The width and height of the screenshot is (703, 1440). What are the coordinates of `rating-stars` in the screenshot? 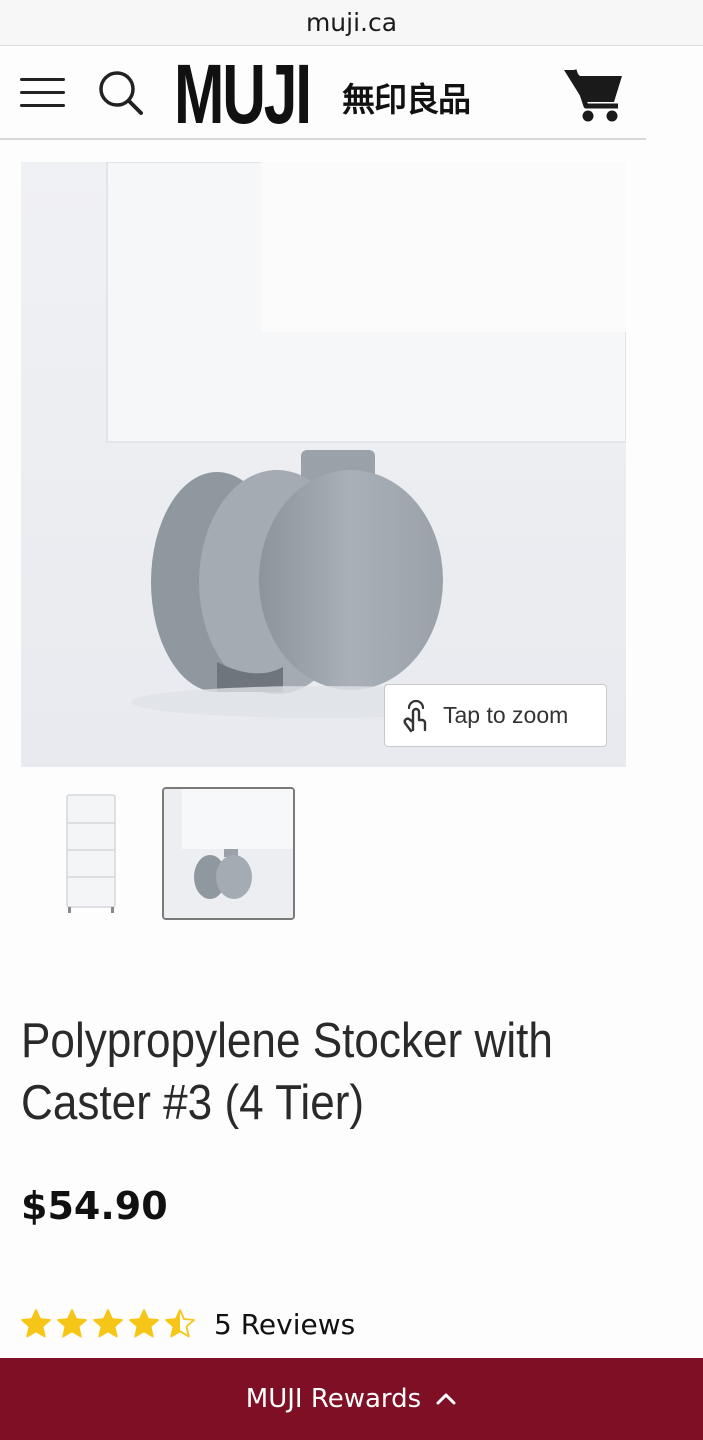 It's located at (108, 1324).